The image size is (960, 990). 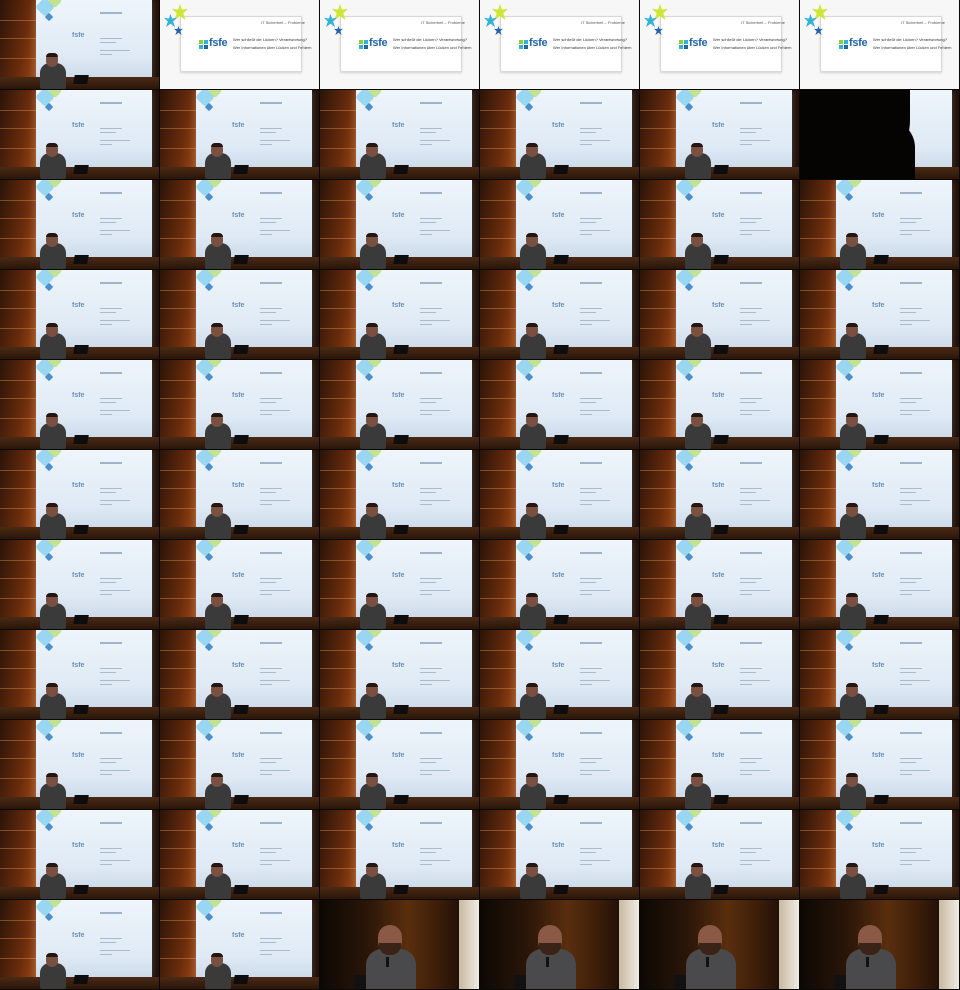 I want to click on bullet: Wer schließt die Lücken? Verantwortung?, so click(x=910, y=39).